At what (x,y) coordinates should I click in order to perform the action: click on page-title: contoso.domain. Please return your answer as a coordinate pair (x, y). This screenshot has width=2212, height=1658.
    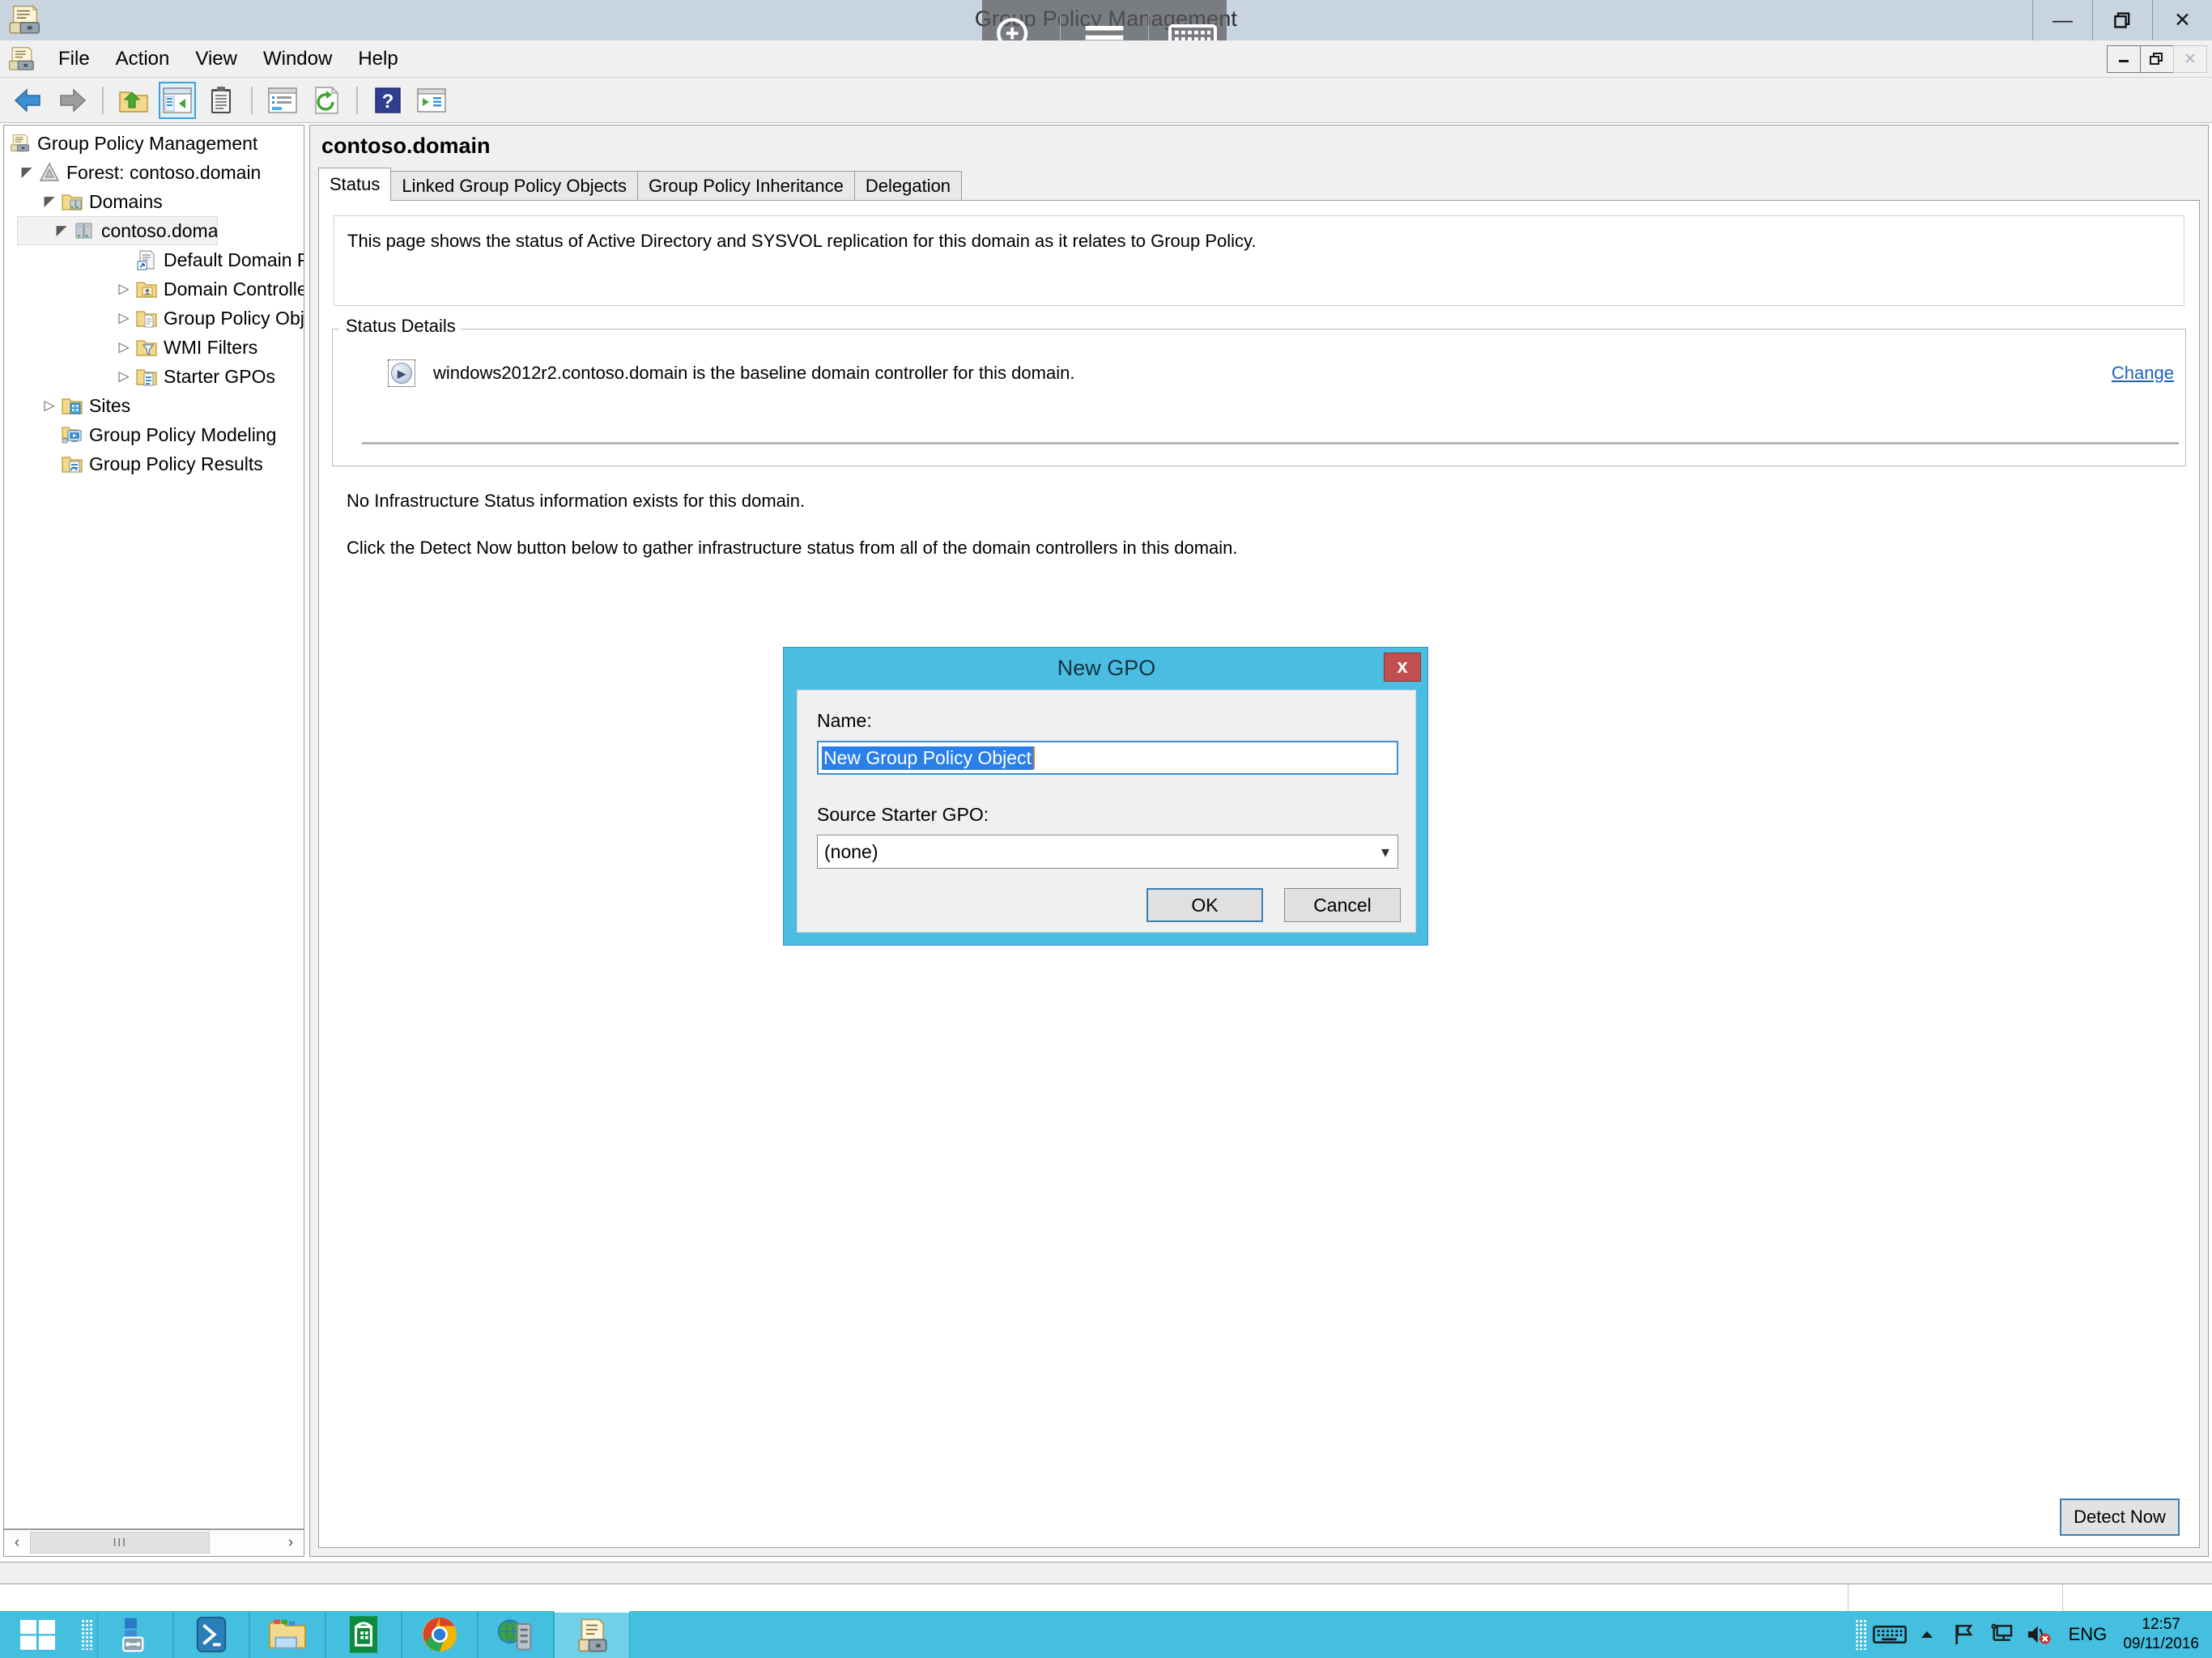
    Looking at the image, I should click on (406, 146).